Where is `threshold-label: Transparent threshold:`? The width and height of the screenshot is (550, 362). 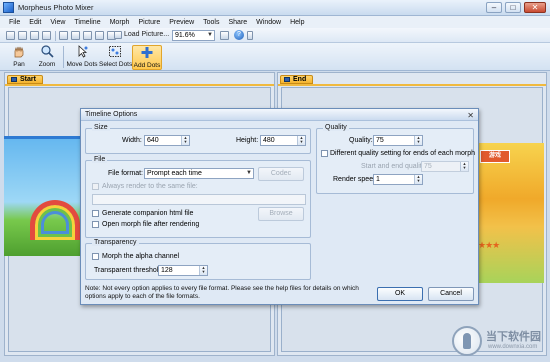 threshold-label: Transparent threshold: is located at coordinates (129, 270).